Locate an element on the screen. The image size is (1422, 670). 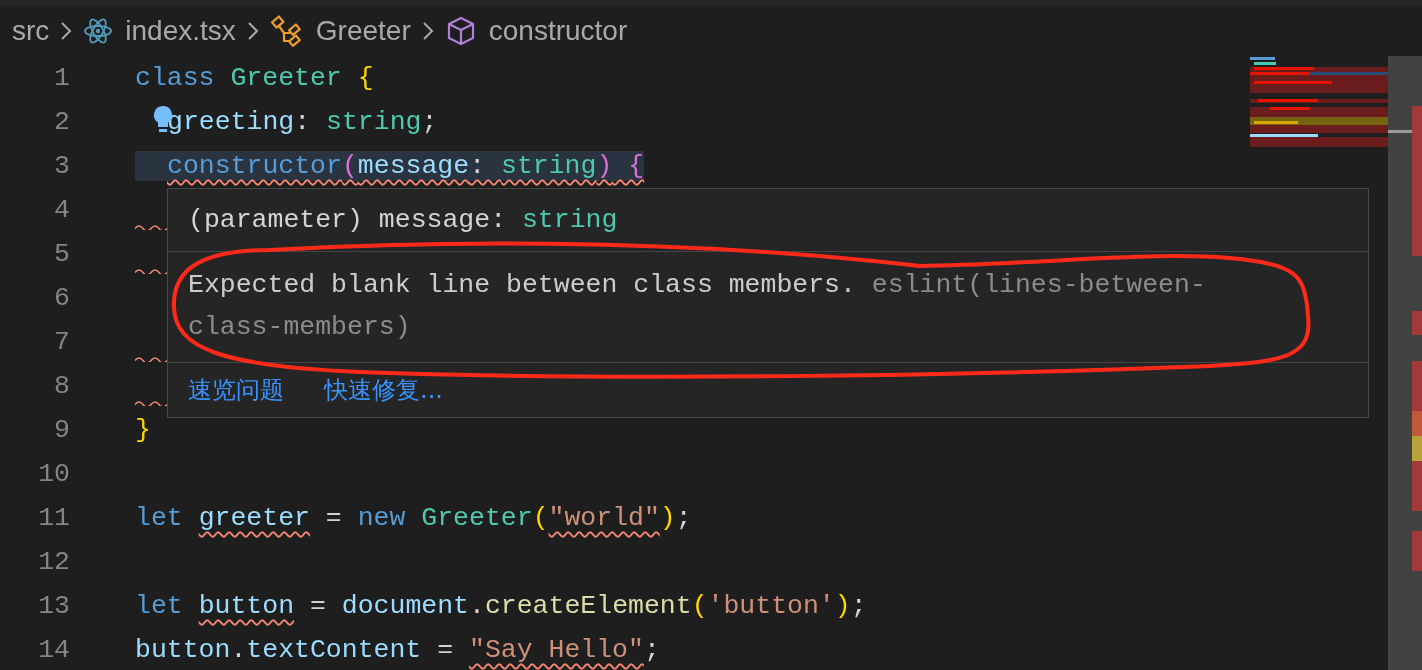
code-token: constructor is located at coordinates (254, 166).